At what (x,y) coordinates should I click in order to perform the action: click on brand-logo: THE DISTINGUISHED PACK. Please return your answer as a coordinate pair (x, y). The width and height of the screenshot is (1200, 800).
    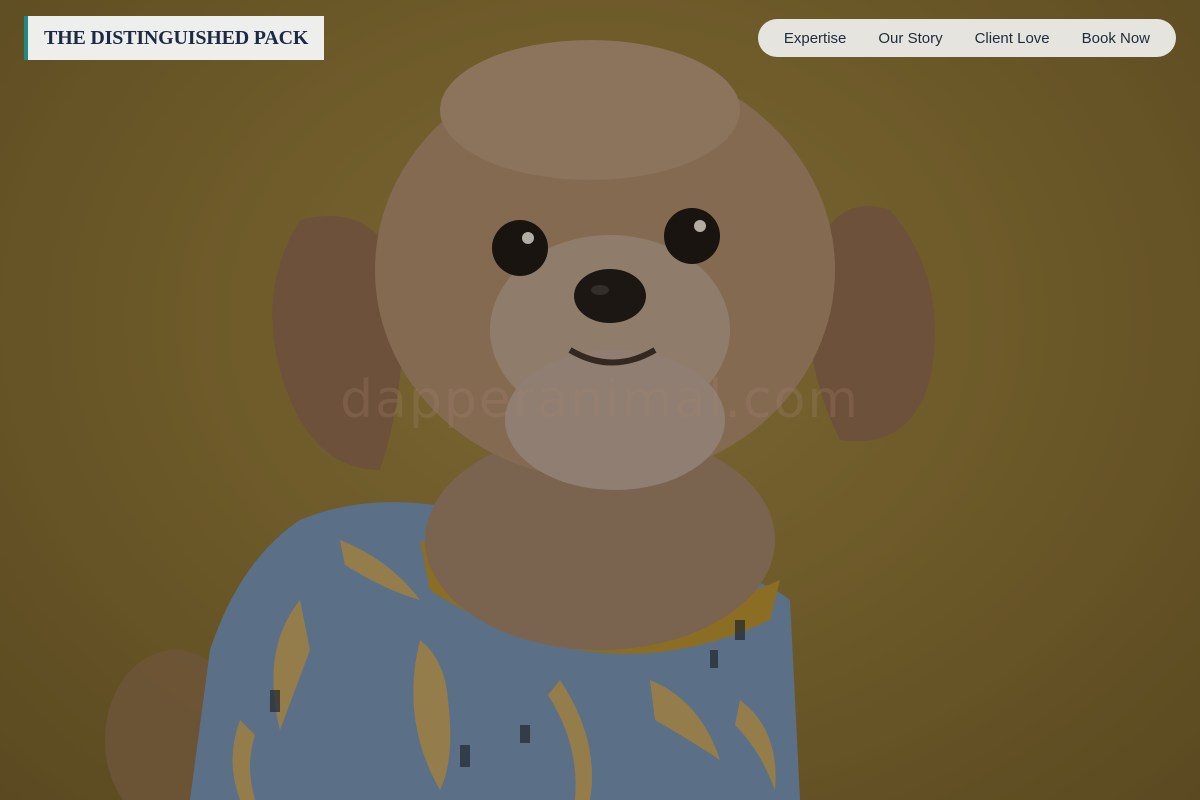
    Looking at the image, I should click on (174, 38).